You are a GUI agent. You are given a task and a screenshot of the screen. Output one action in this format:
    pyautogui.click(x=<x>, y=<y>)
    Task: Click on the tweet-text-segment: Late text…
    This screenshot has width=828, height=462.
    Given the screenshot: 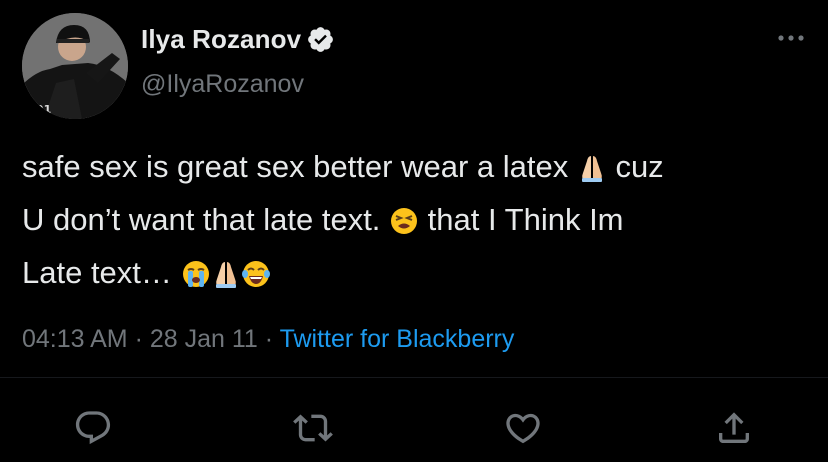 What is the action you would take?
    pyautogui.click(x=101, y=272)
    